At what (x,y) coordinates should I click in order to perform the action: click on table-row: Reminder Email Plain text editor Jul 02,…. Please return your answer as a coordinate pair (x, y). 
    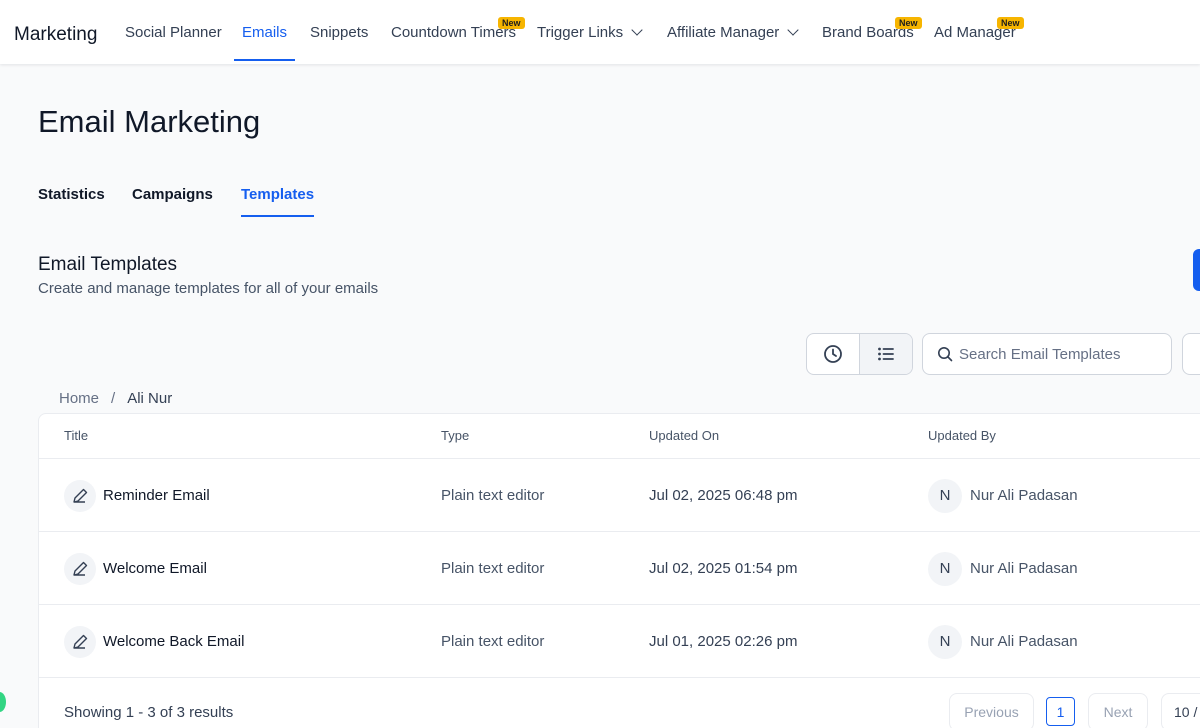
    Looking at the image, I should click on (619, 495).